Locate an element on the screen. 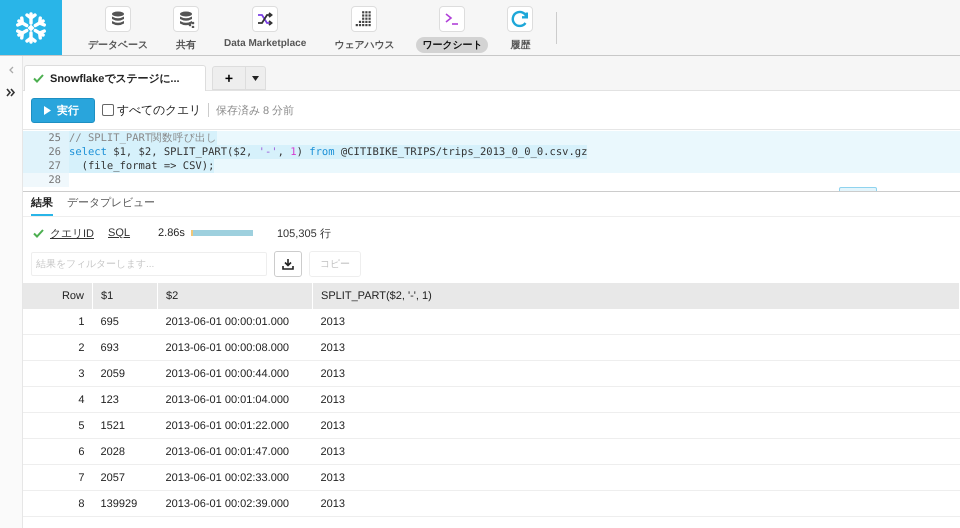  table-cell: 2013-06-01 00:02:33.000 is located at coordinates (235, 477).